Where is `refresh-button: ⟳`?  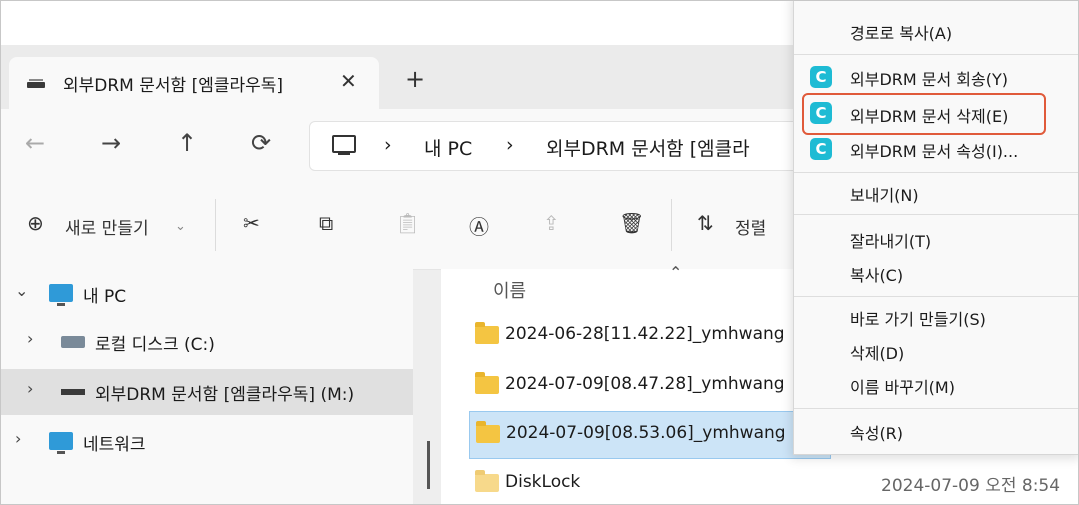 refresh-button: ⟳ is located at coordinates (261, 143).